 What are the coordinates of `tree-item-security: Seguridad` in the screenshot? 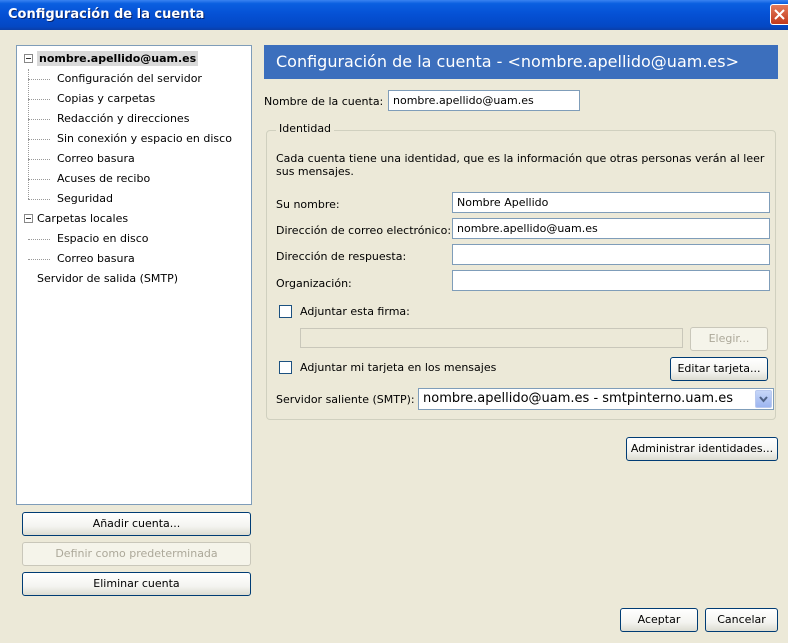 It's located at (134, 199).